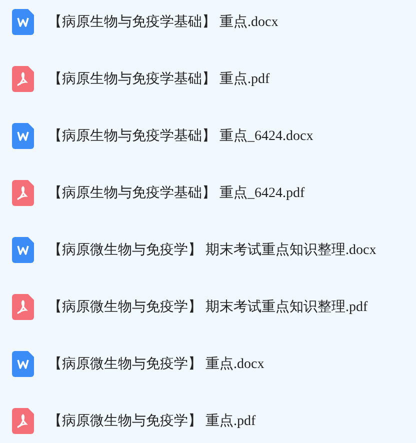 This screenshot has height=443, width=416. I want to click on file-name: 【病原微生物与免疫学】 重点.docx, so click(156, 364).